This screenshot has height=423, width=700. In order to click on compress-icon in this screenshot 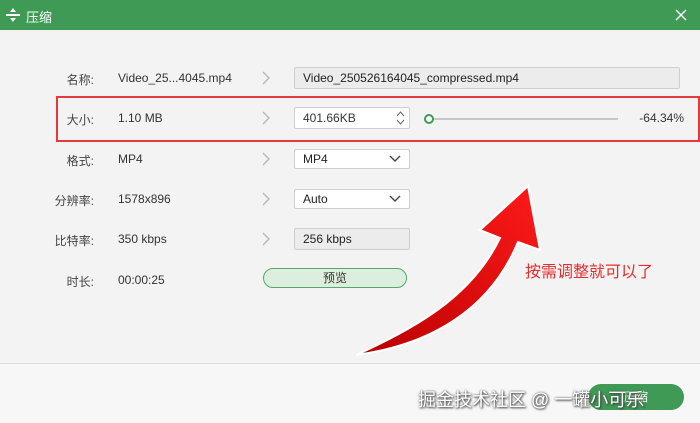, I will do `click(13, 15)`.